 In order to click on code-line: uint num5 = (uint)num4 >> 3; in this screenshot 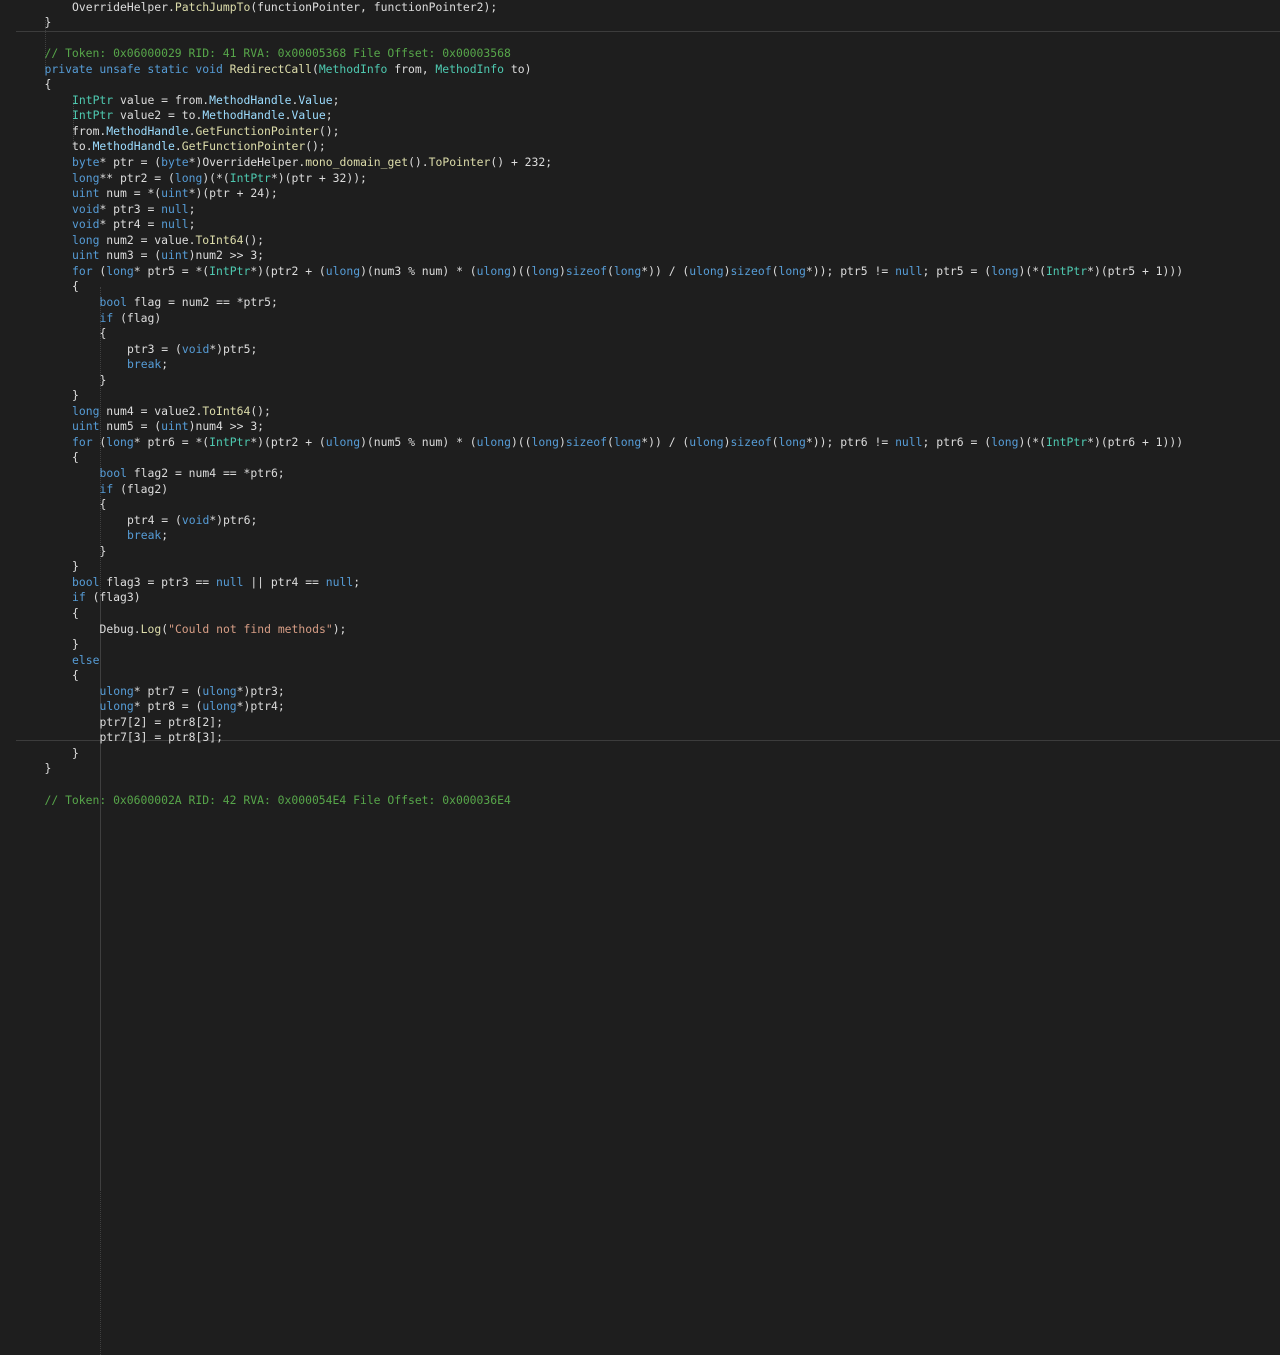, I will do `click(168, 426)`.